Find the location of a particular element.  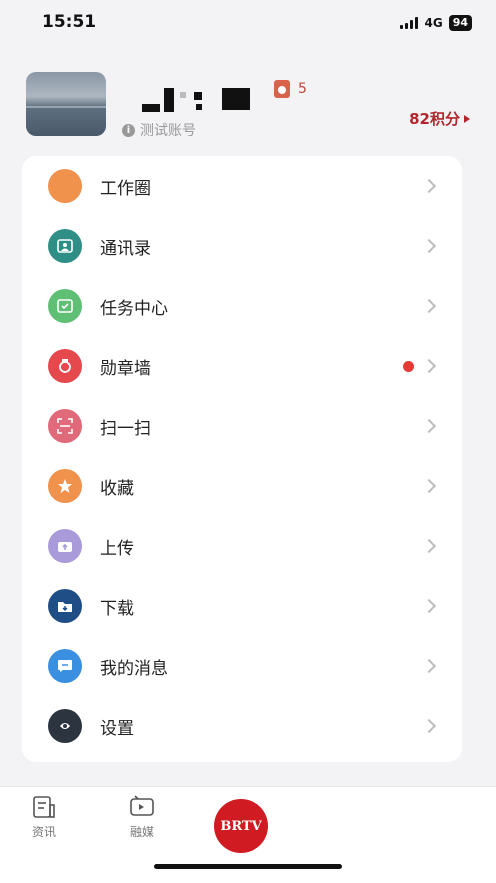

menu-label: 任务中心 is located at coordinates (134, 308).